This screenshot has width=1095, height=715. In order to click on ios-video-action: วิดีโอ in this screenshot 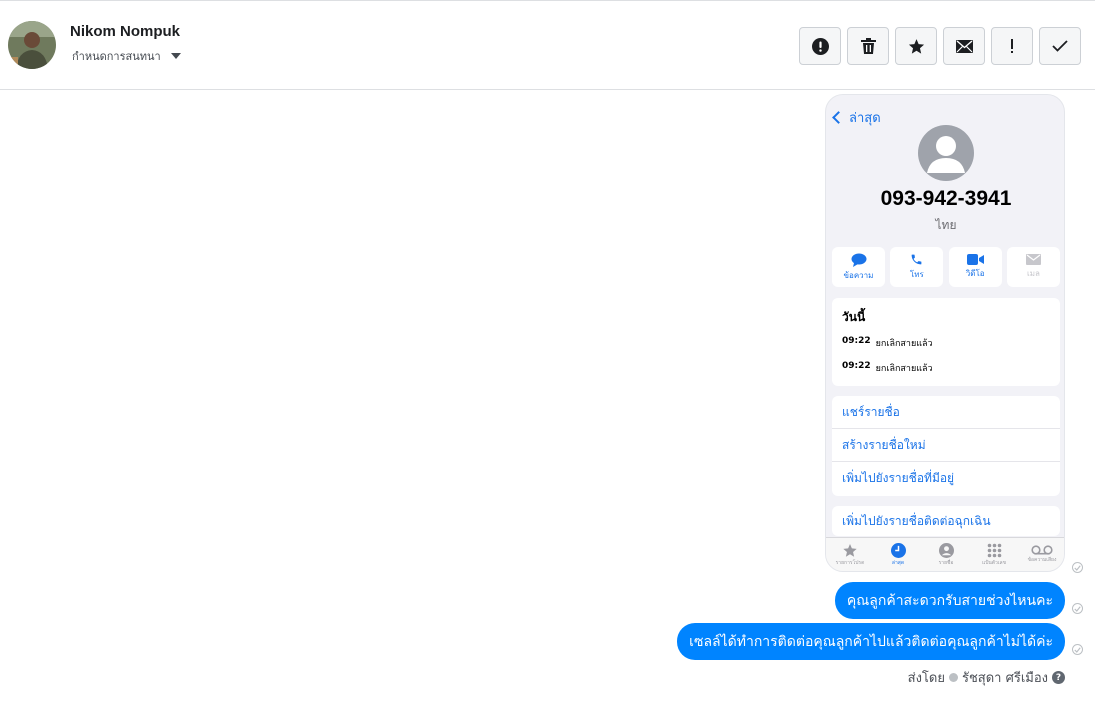, I will do `click(975, 267)`.